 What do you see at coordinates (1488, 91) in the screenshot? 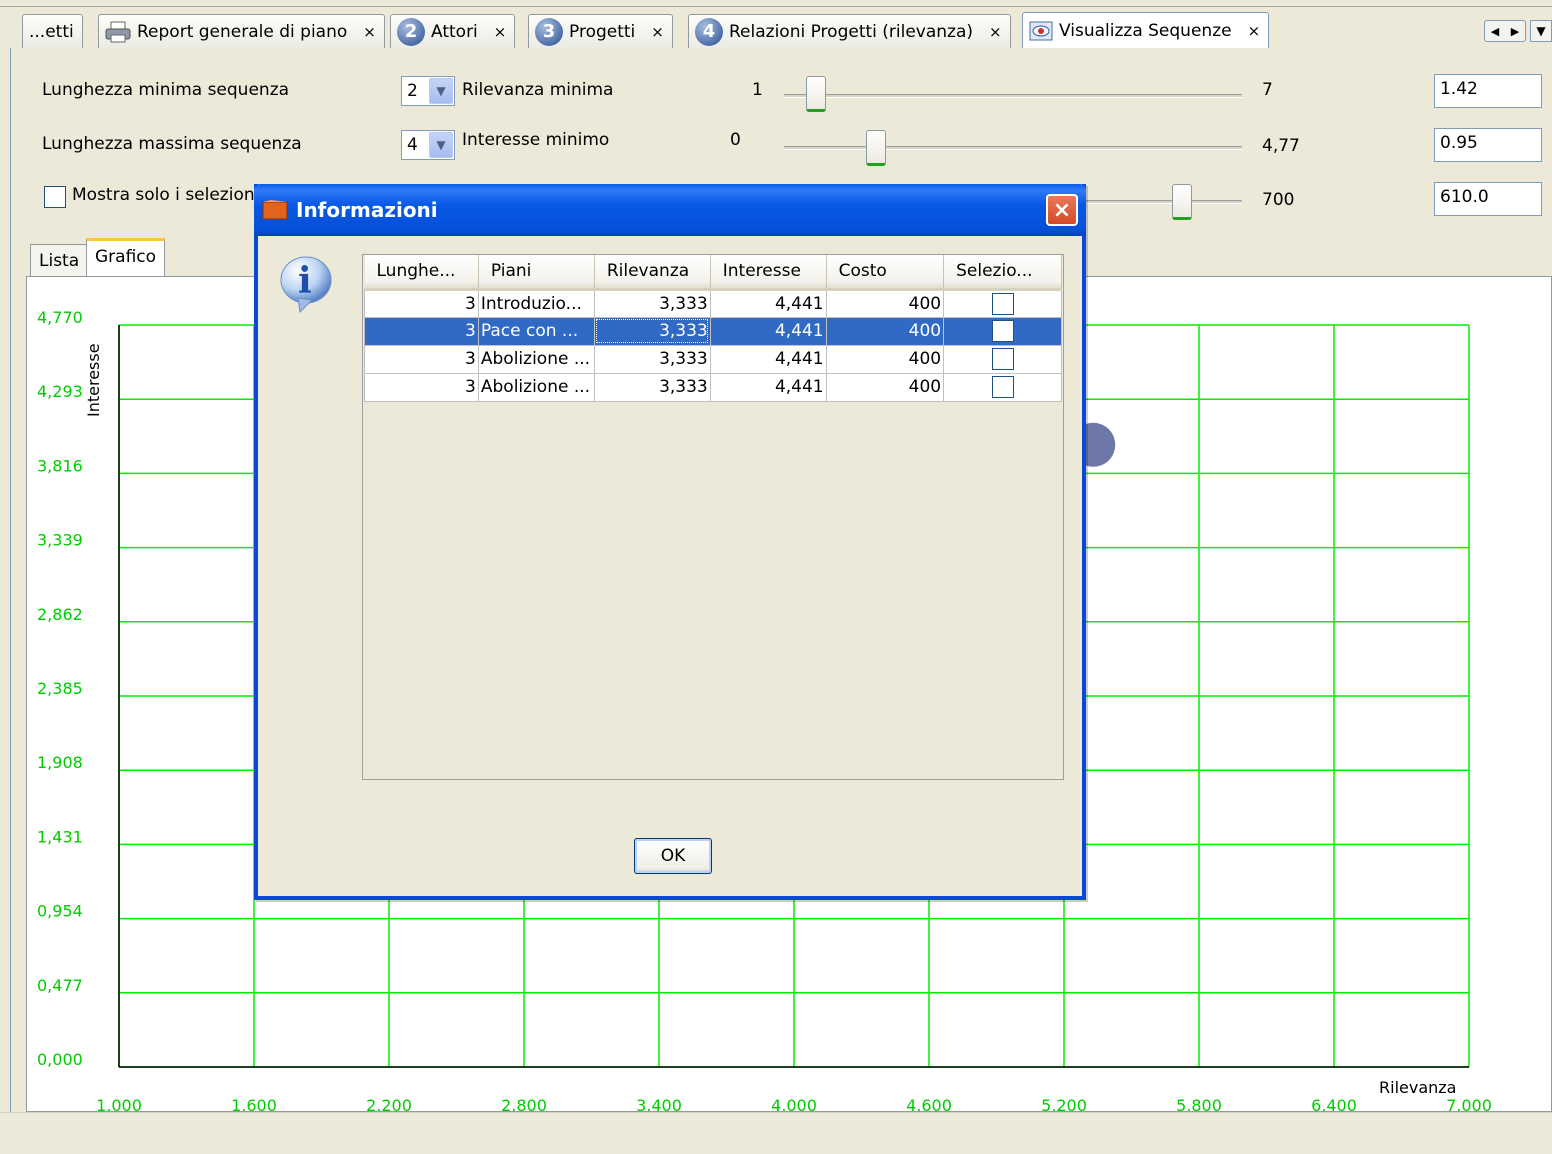
I see `rilevanza-value-field: 1.42` at bounding box center [1488, 91].